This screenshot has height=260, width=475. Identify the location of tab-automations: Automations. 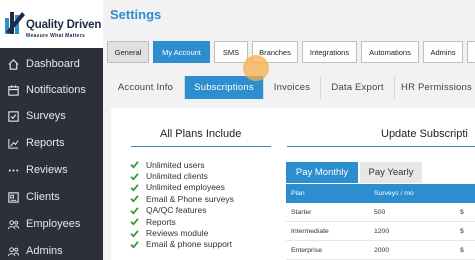
(390, 52).